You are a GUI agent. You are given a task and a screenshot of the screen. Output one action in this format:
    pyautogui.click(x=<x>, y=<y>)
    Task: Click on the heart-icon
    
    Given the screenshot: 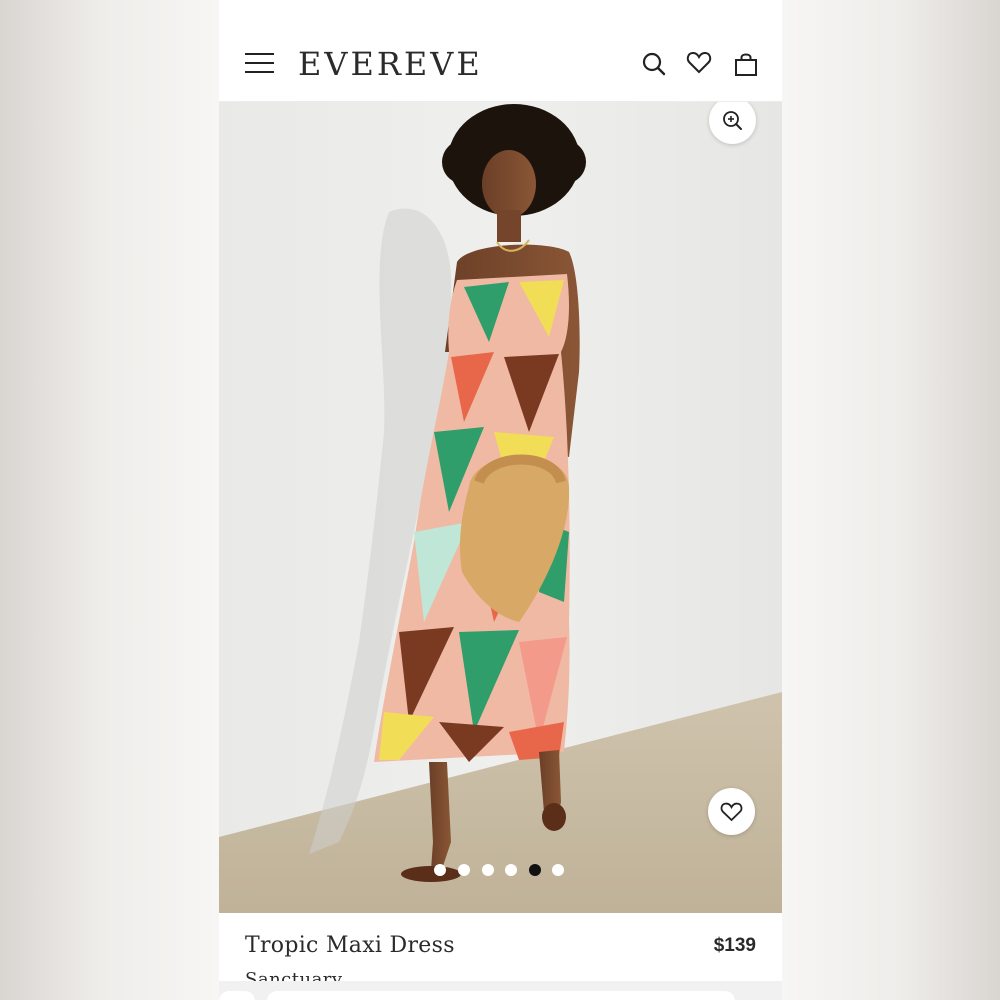 What is the action you would take?
    pyautogui.click(x=731, y=812)
    